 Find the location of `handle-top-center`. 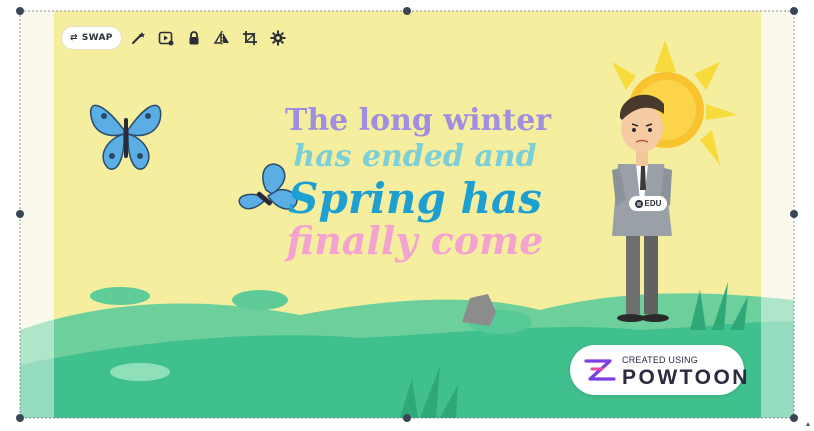

handle-top-center is located at coordinates (407, 11).